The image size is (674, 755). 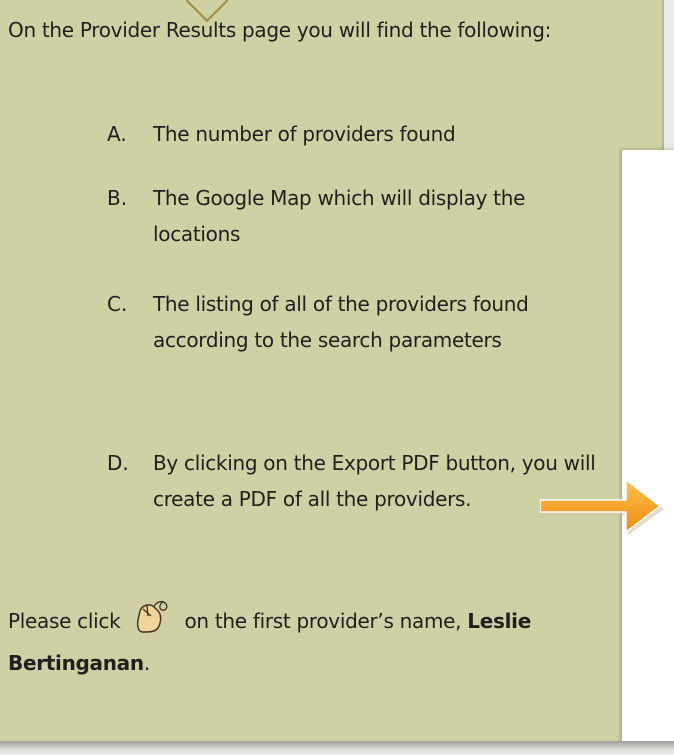 I want to click on list-item-b-letter: B., so click(x=117, y=198).